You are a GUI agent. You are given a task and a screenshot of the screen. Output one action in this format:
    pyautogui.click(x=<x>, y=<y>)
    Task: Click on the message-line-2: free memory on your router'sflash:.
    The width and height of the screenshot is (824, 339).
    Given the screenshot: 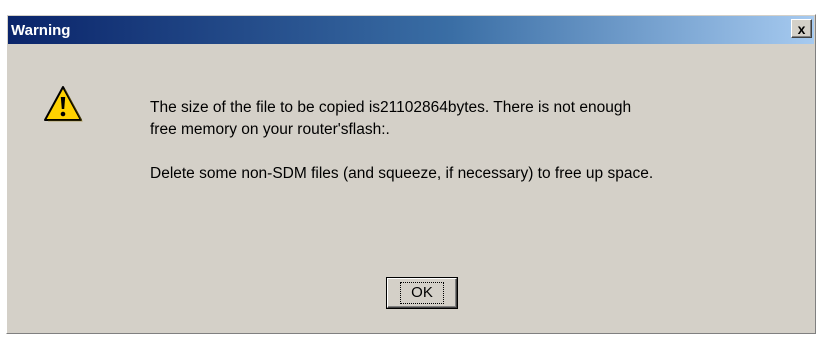 What is the action you would take?
    pyautogui.click(x=270, y=129)
    